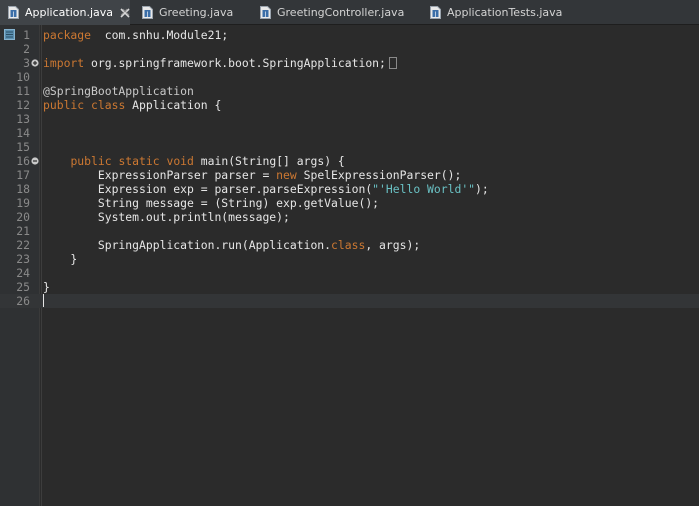 Image resolution: width=699 pixels, height=506 pixels. I want to click on code-token: System.out.println(message);, so click(166, 217).